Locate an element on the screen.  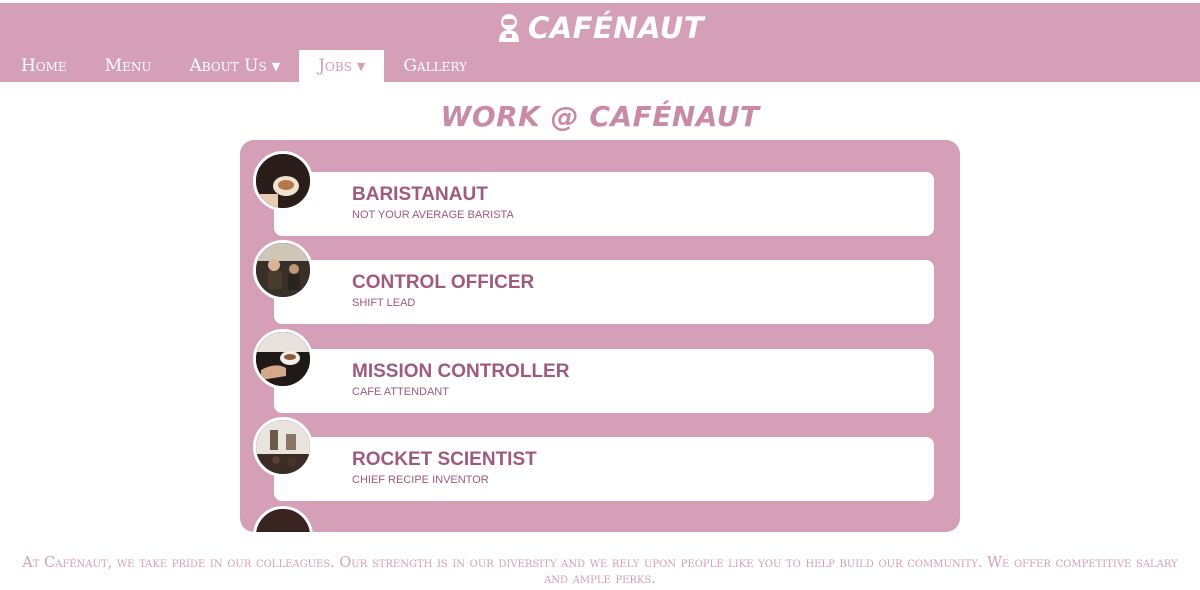
astronaut-icon is located at coordinates (508, 28).